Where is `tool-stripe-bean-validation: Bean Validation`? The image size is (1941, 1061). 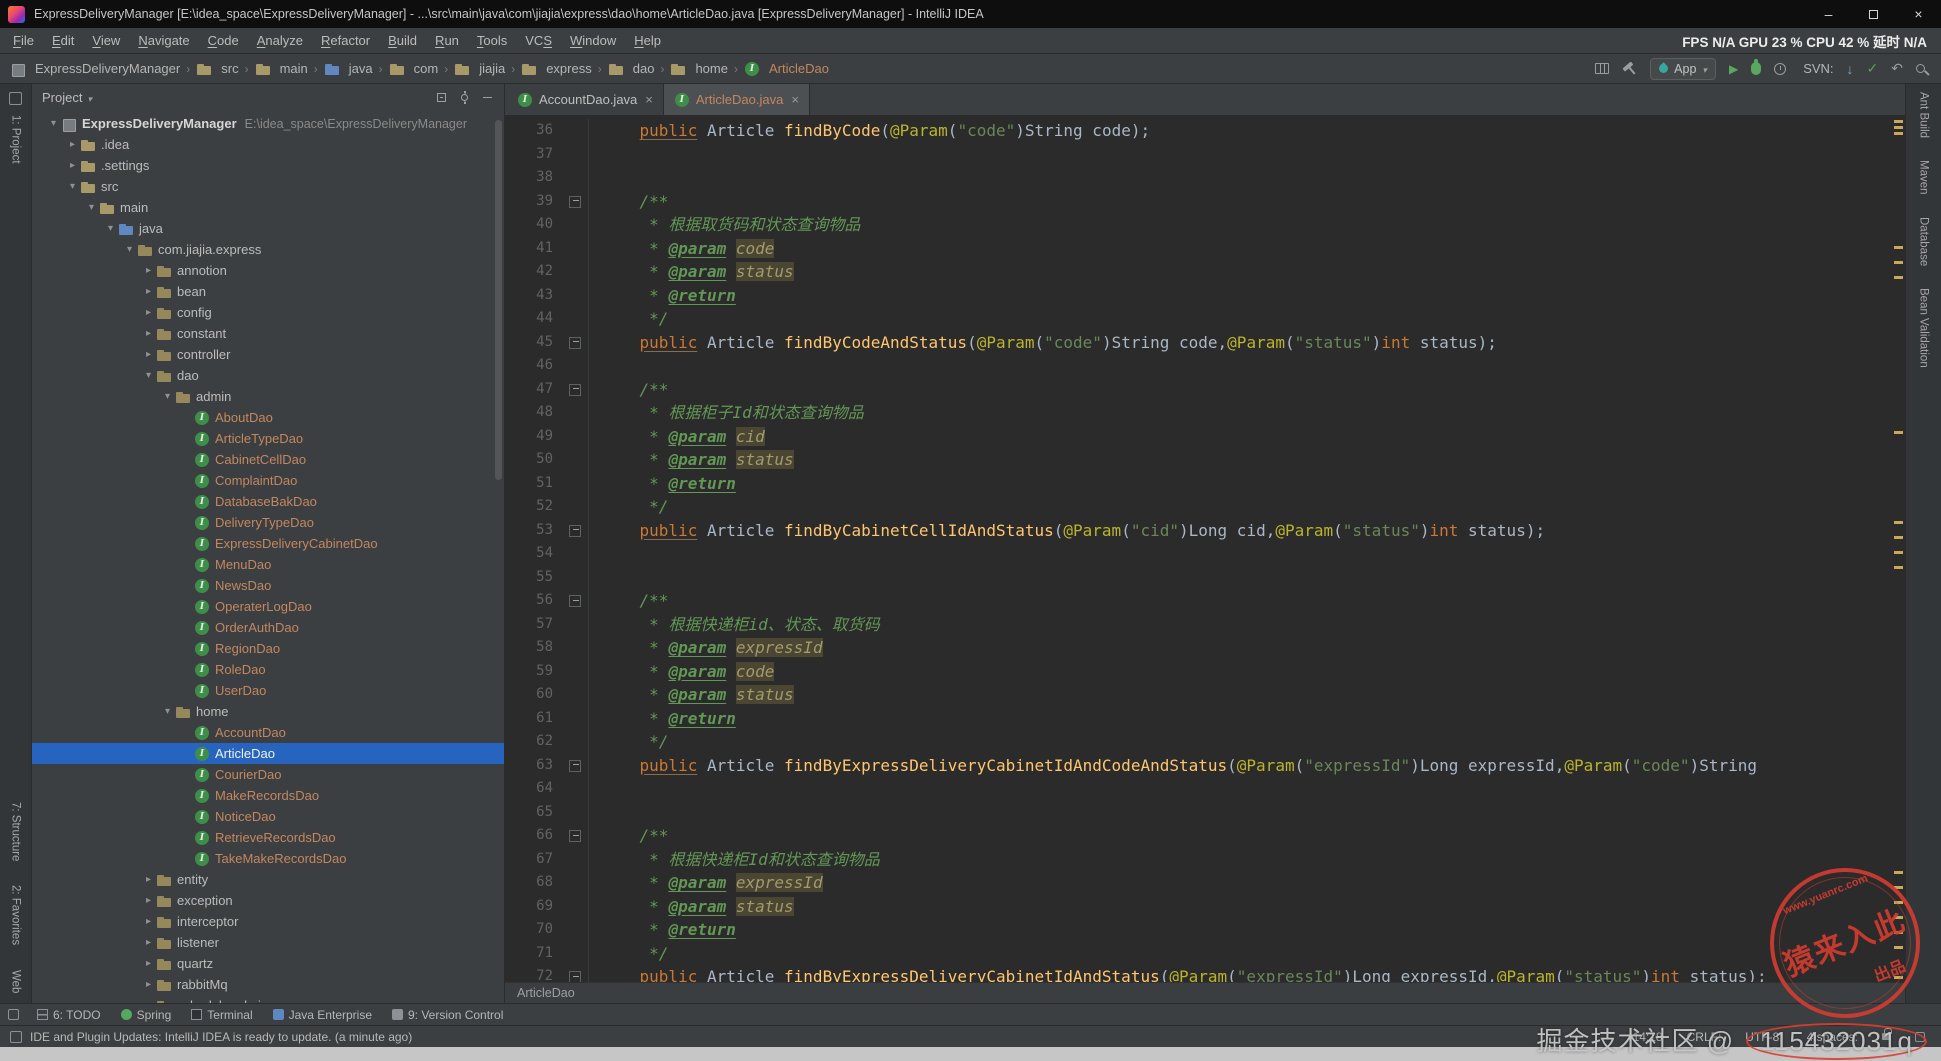
tool-stripe-bean-validation: Bean Validation is located at coordinates (1924, 328).